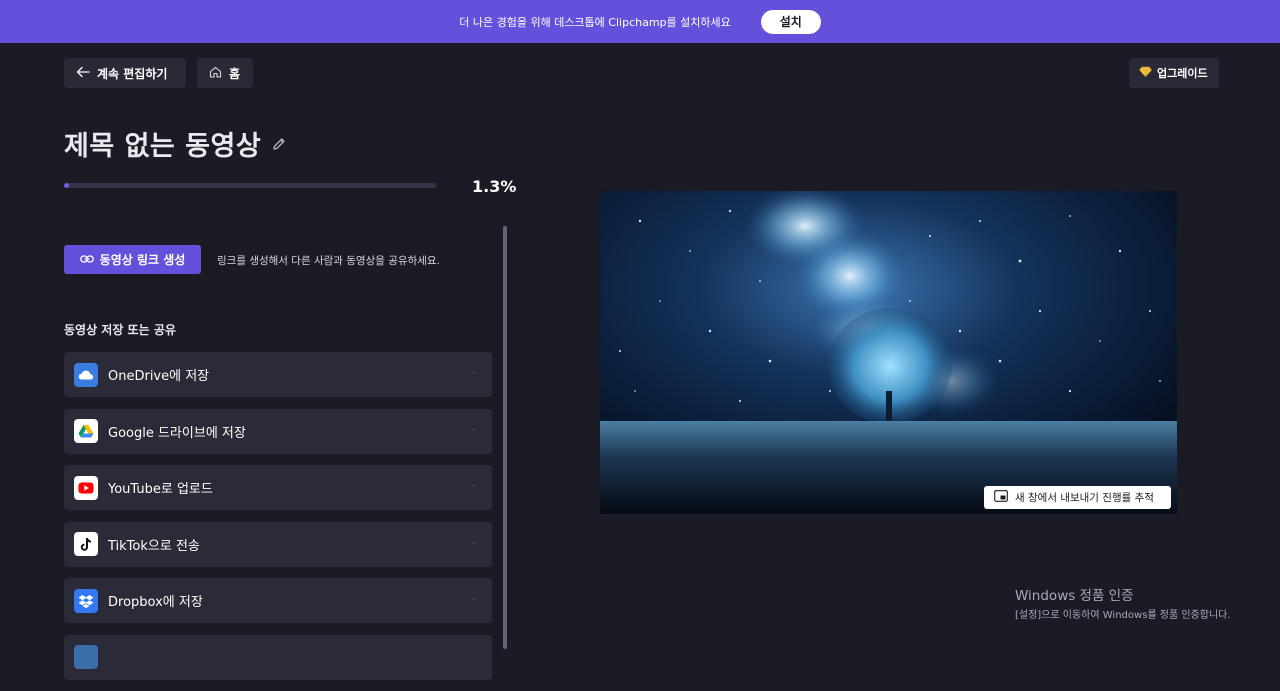  I want to click on share-item-label: Google 드라이브에 저장, so click(177, 433).